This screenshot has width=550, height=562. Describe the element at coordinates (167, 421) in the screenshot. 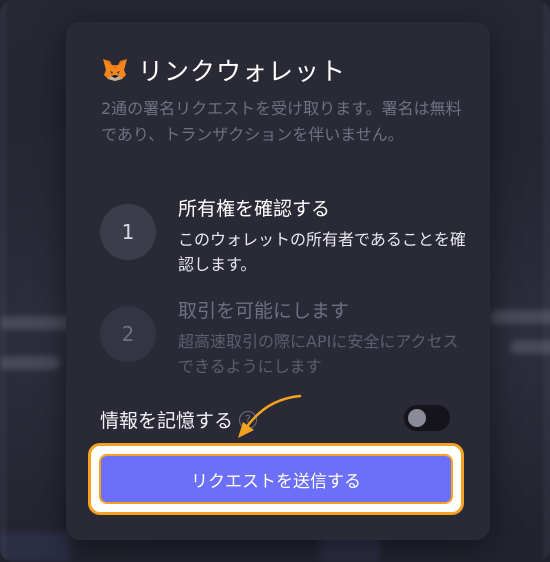

I see `remember-label: 情報を記憶する` at that location.